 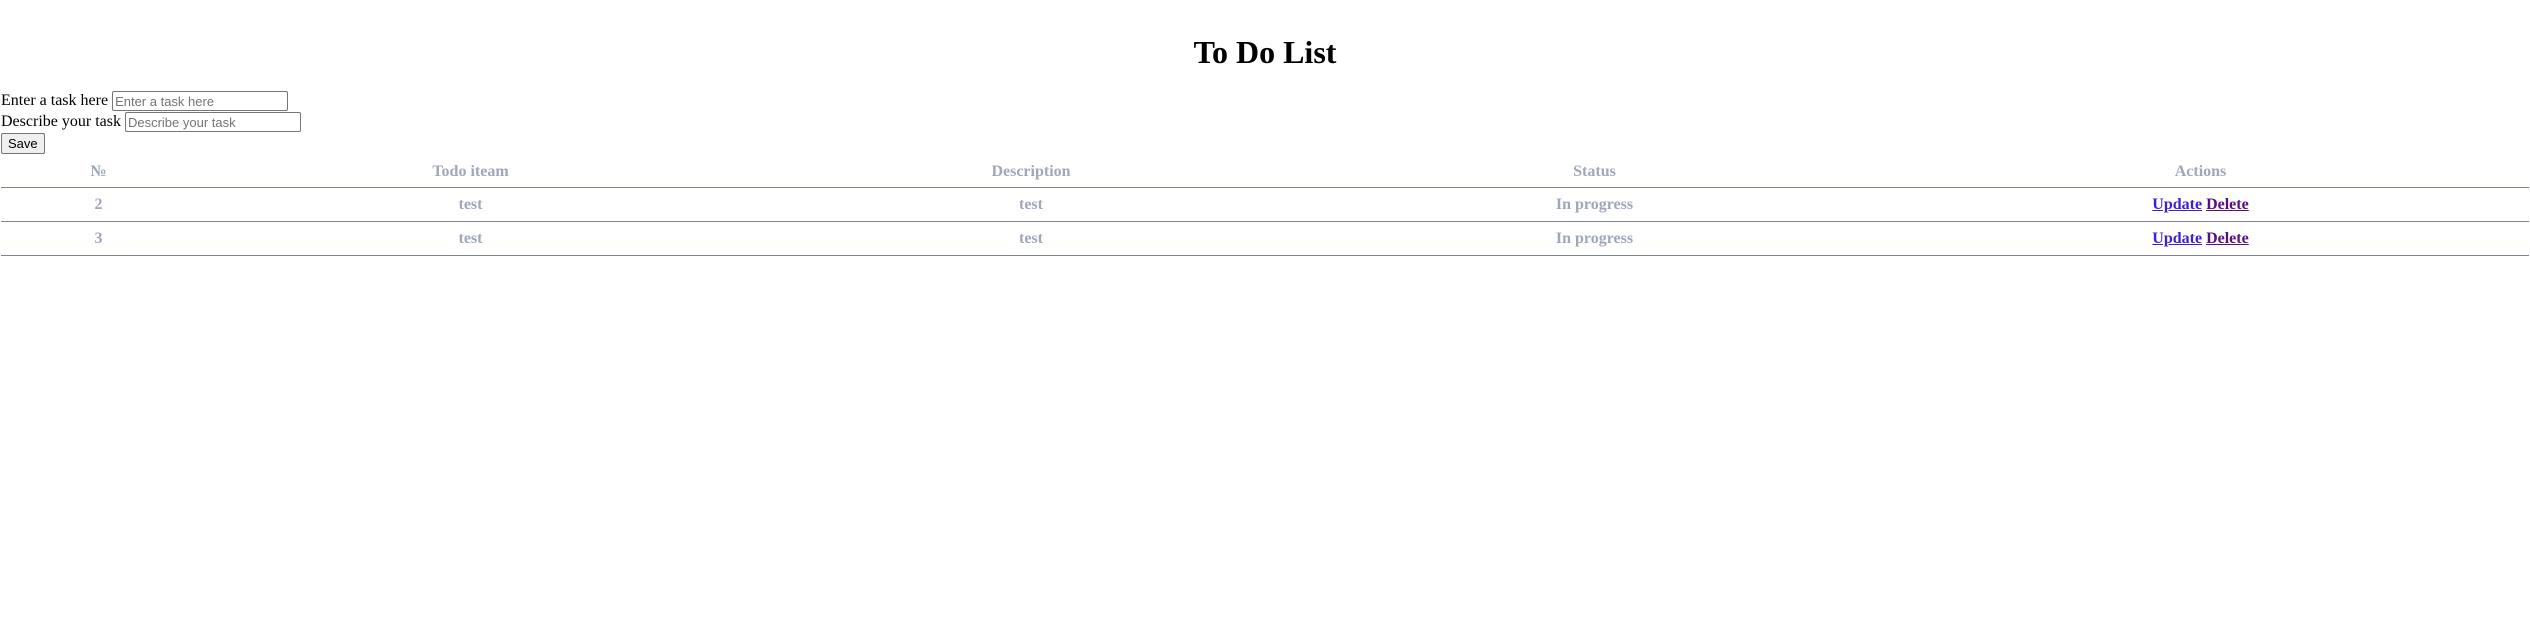 What do you see at coordinates (1265, 52) in the screenshot?
I see `page-title: To Do List` at bounding box center [1265, 52].